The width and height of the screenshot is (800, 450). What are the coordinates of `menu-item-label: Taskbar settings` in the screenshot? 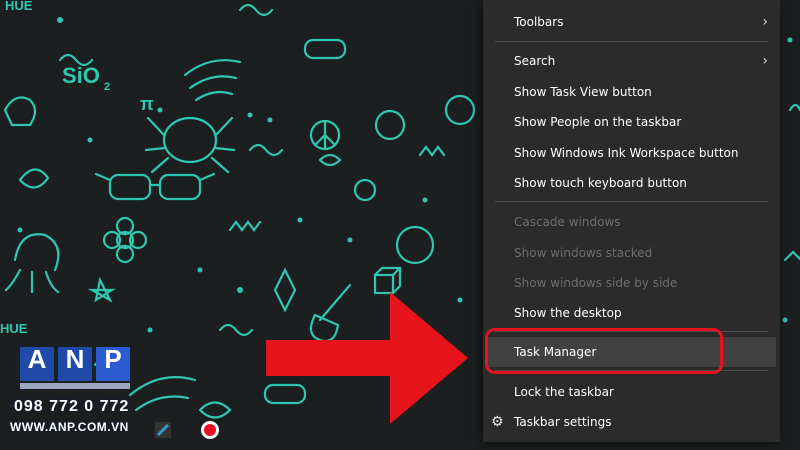 It's located at (563, 422).